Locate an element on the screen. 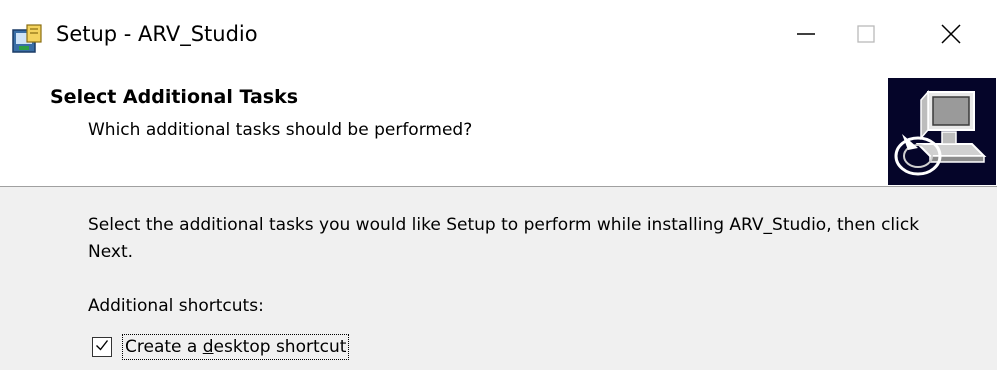 Image resolution: width=997 pixels, height=370 pixels. additional-shortcuts-label: Additional shortcuts: is located at coordinates (176, 306).